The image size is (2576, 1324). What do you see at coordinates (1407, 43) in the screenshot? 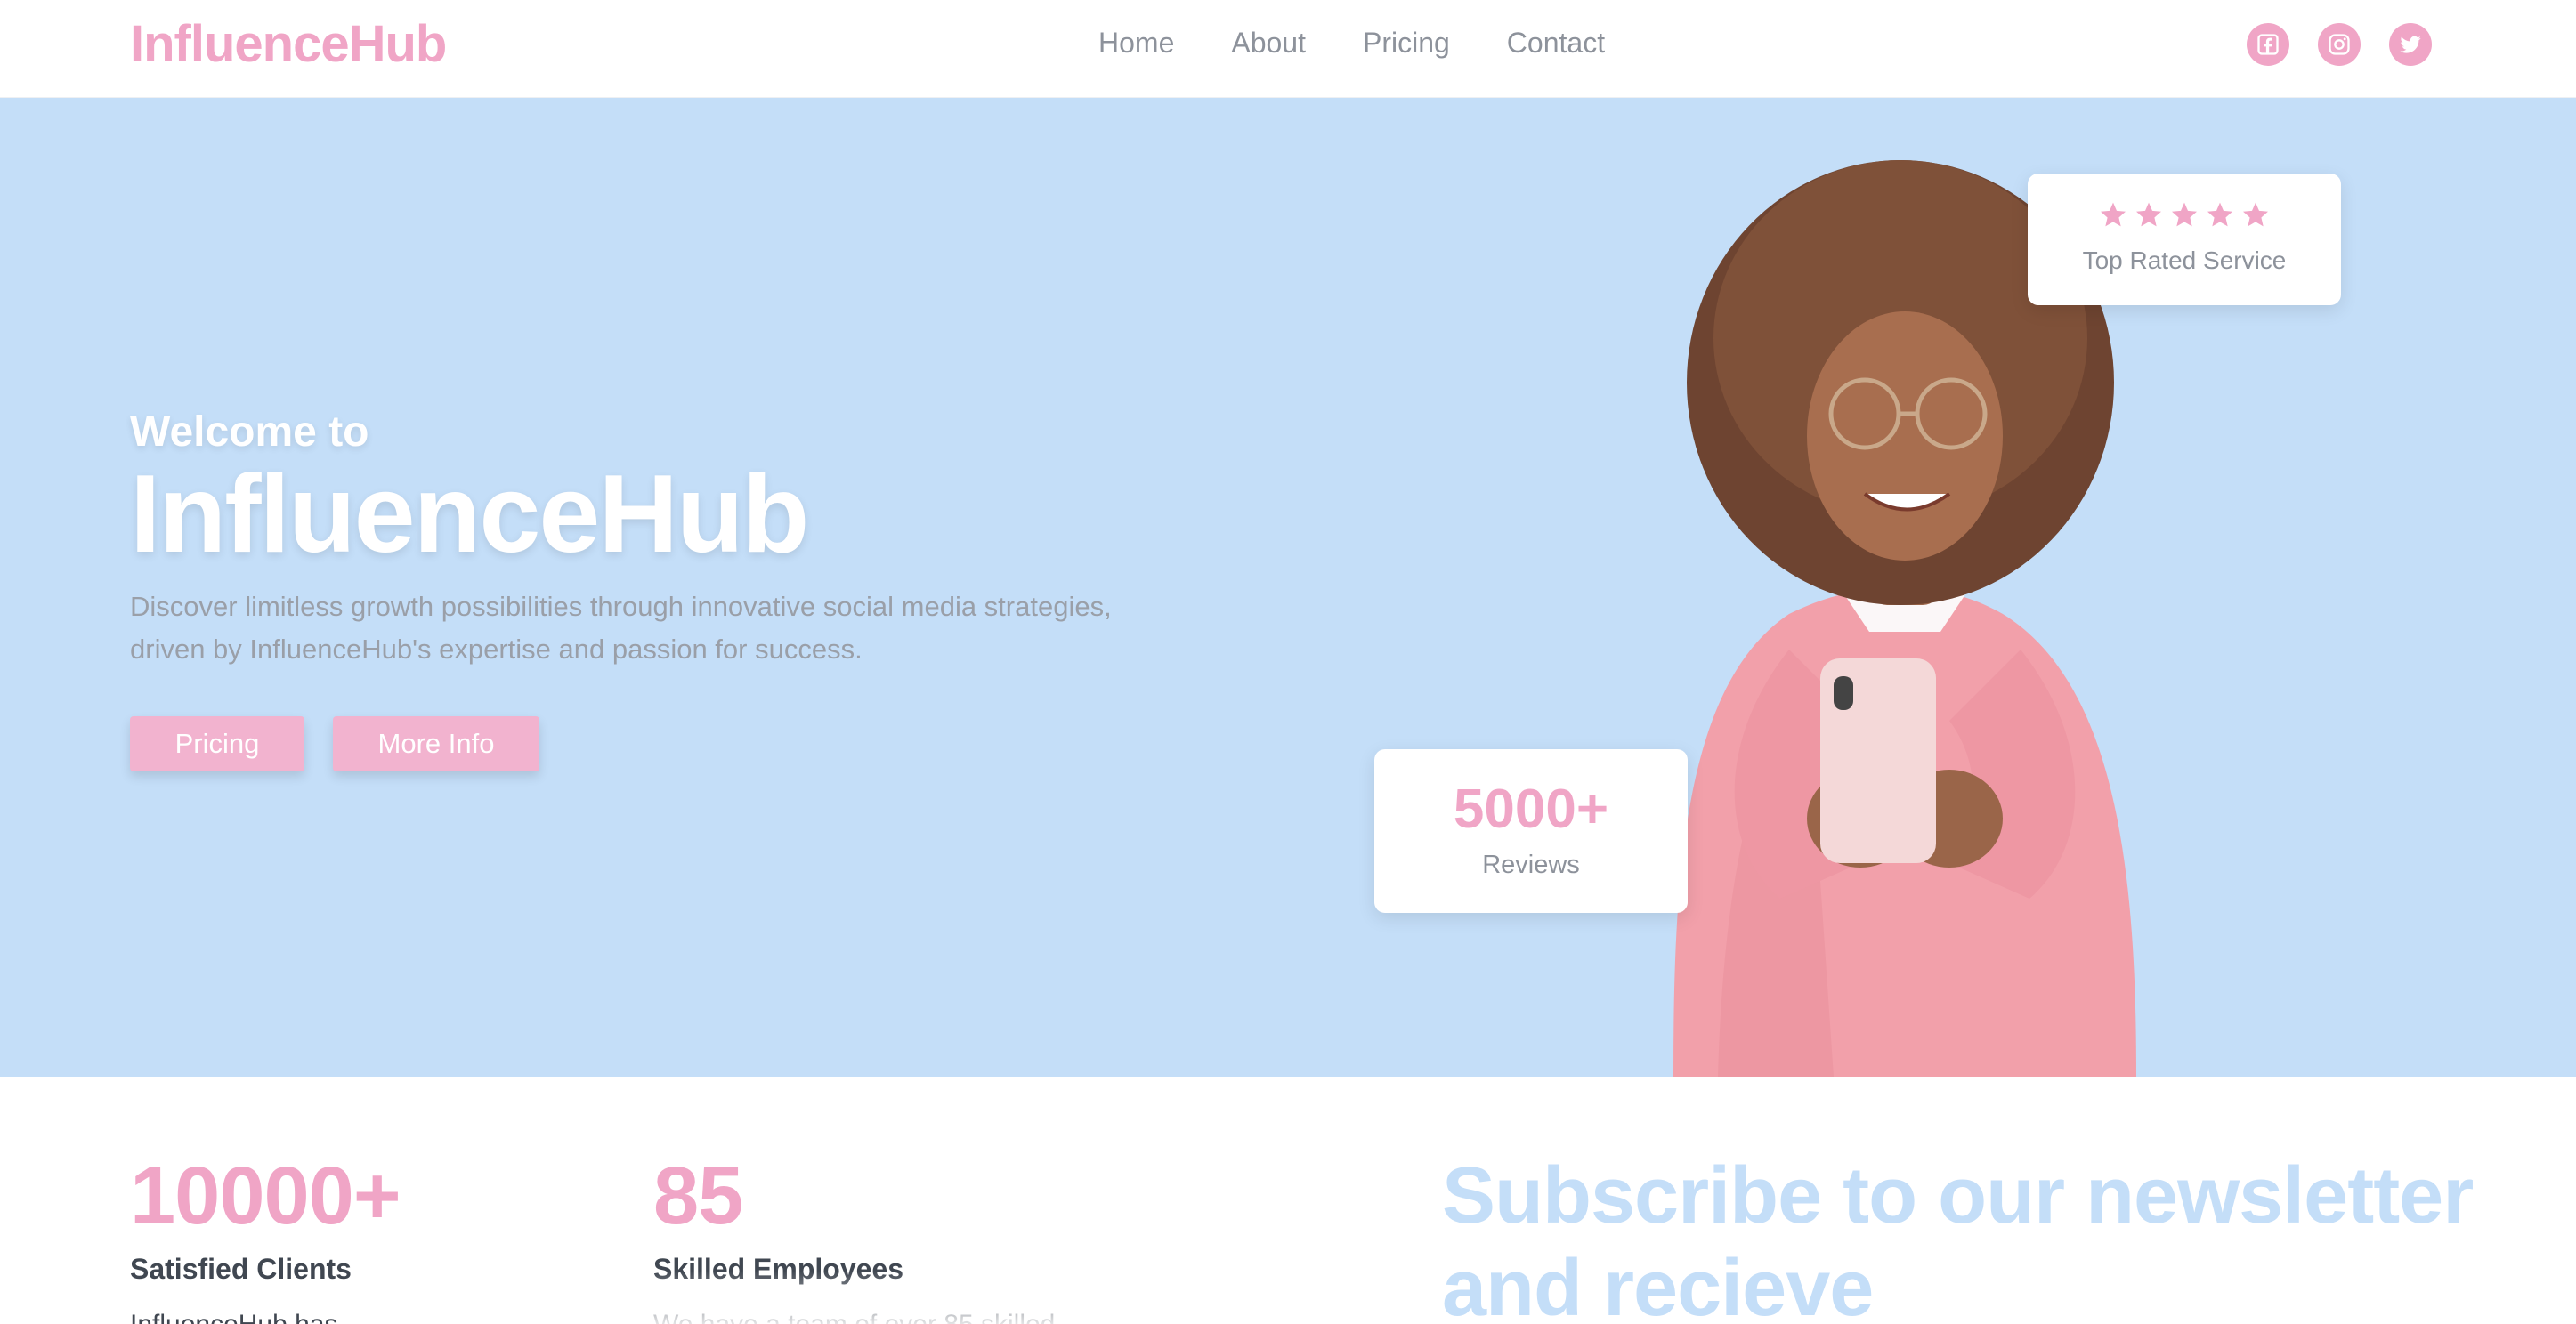
I see `nav-link-pricing: Pricing` at bounding box center [1407, 43].